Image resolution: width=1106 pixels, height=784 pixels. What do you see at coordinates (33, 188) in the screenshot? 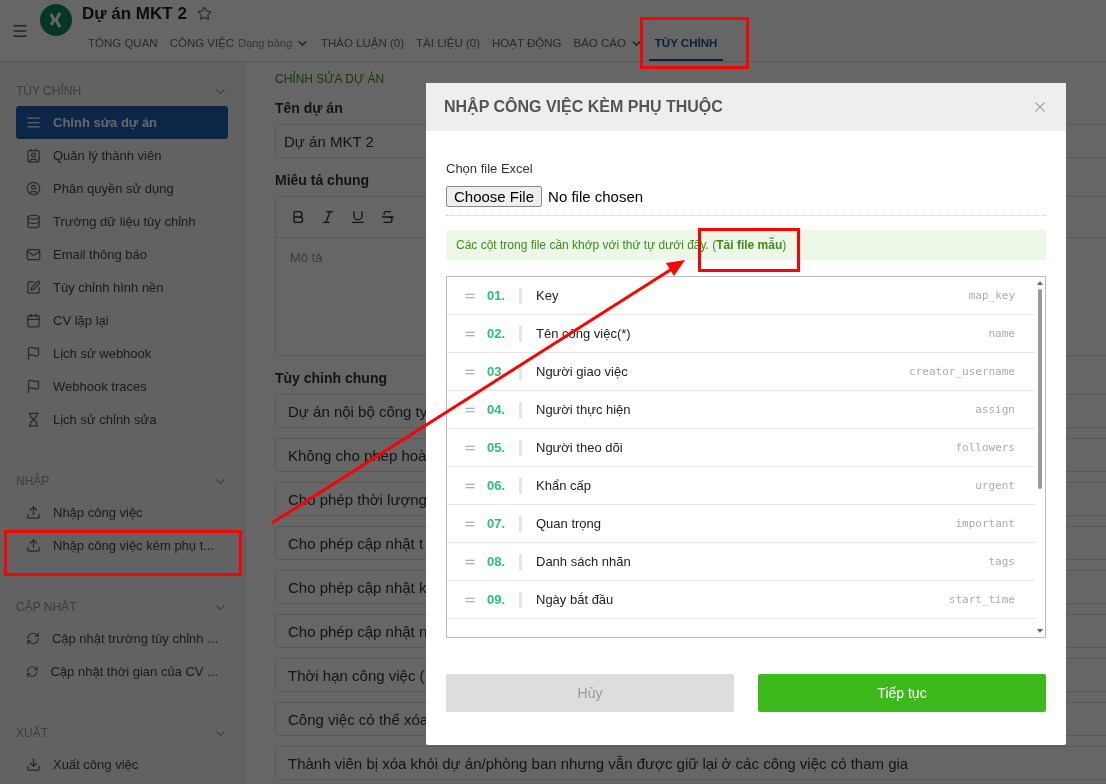
I see `person-circle-icon` at bounding box center [33, 188].